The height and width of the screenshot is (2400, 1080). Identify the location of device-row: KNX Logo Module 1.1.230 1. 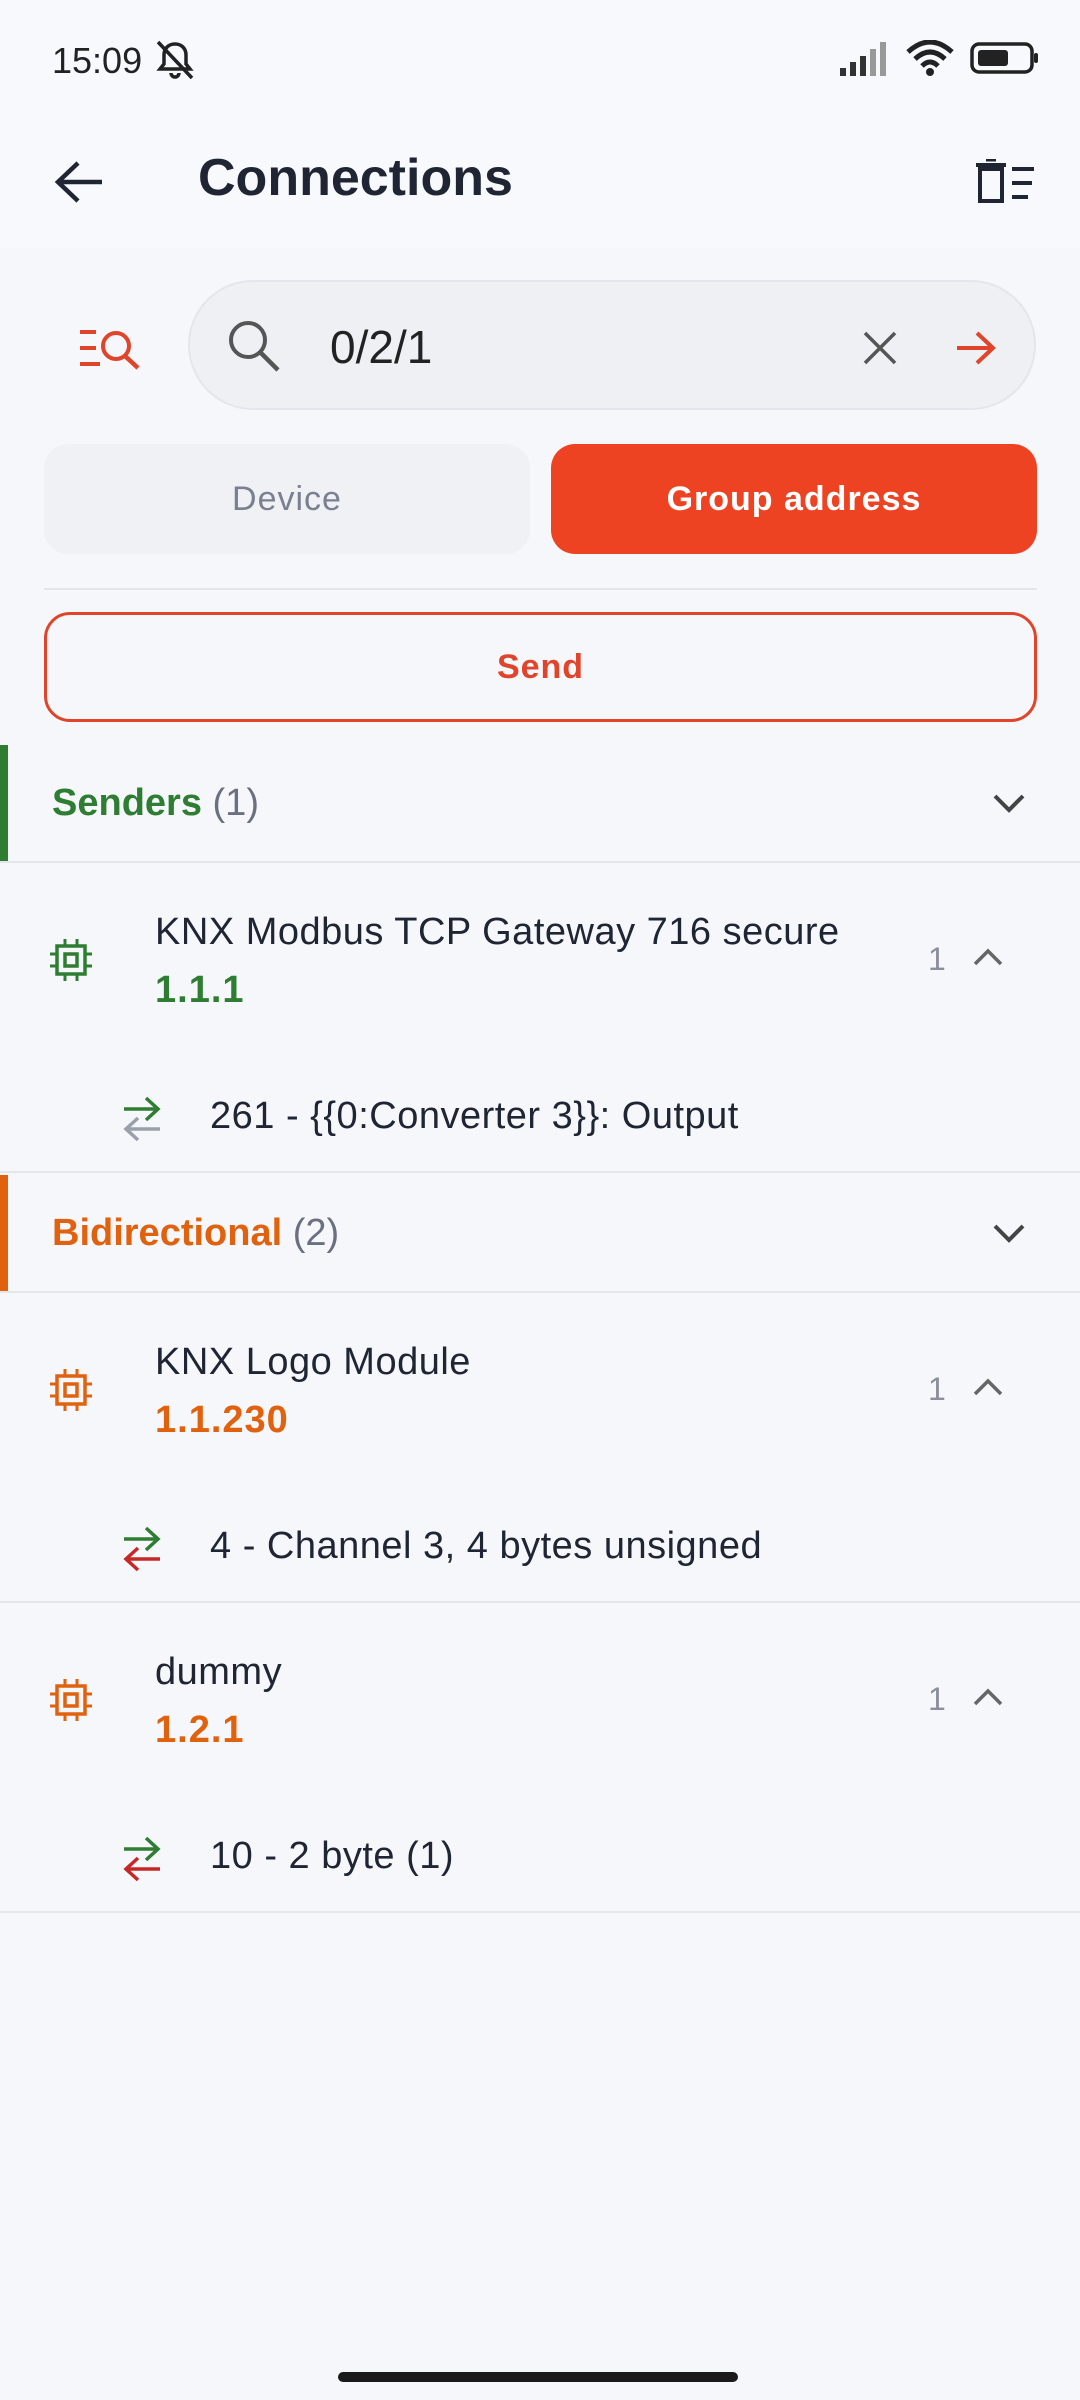
(540, 1393).